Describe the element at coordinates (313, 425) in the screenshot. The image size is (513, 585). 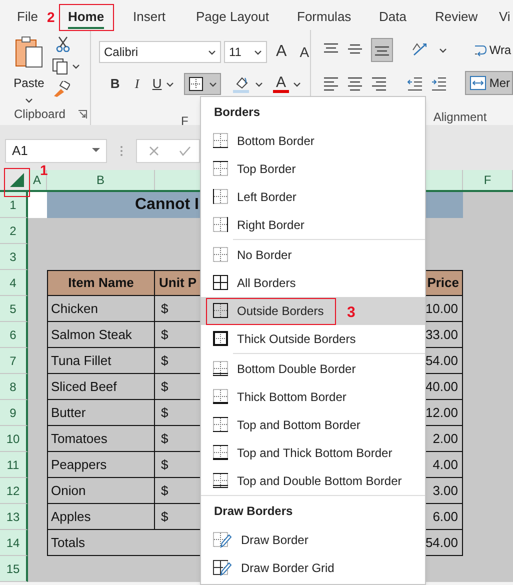
I see `menu-item: Top and Bottom Border` at that location.